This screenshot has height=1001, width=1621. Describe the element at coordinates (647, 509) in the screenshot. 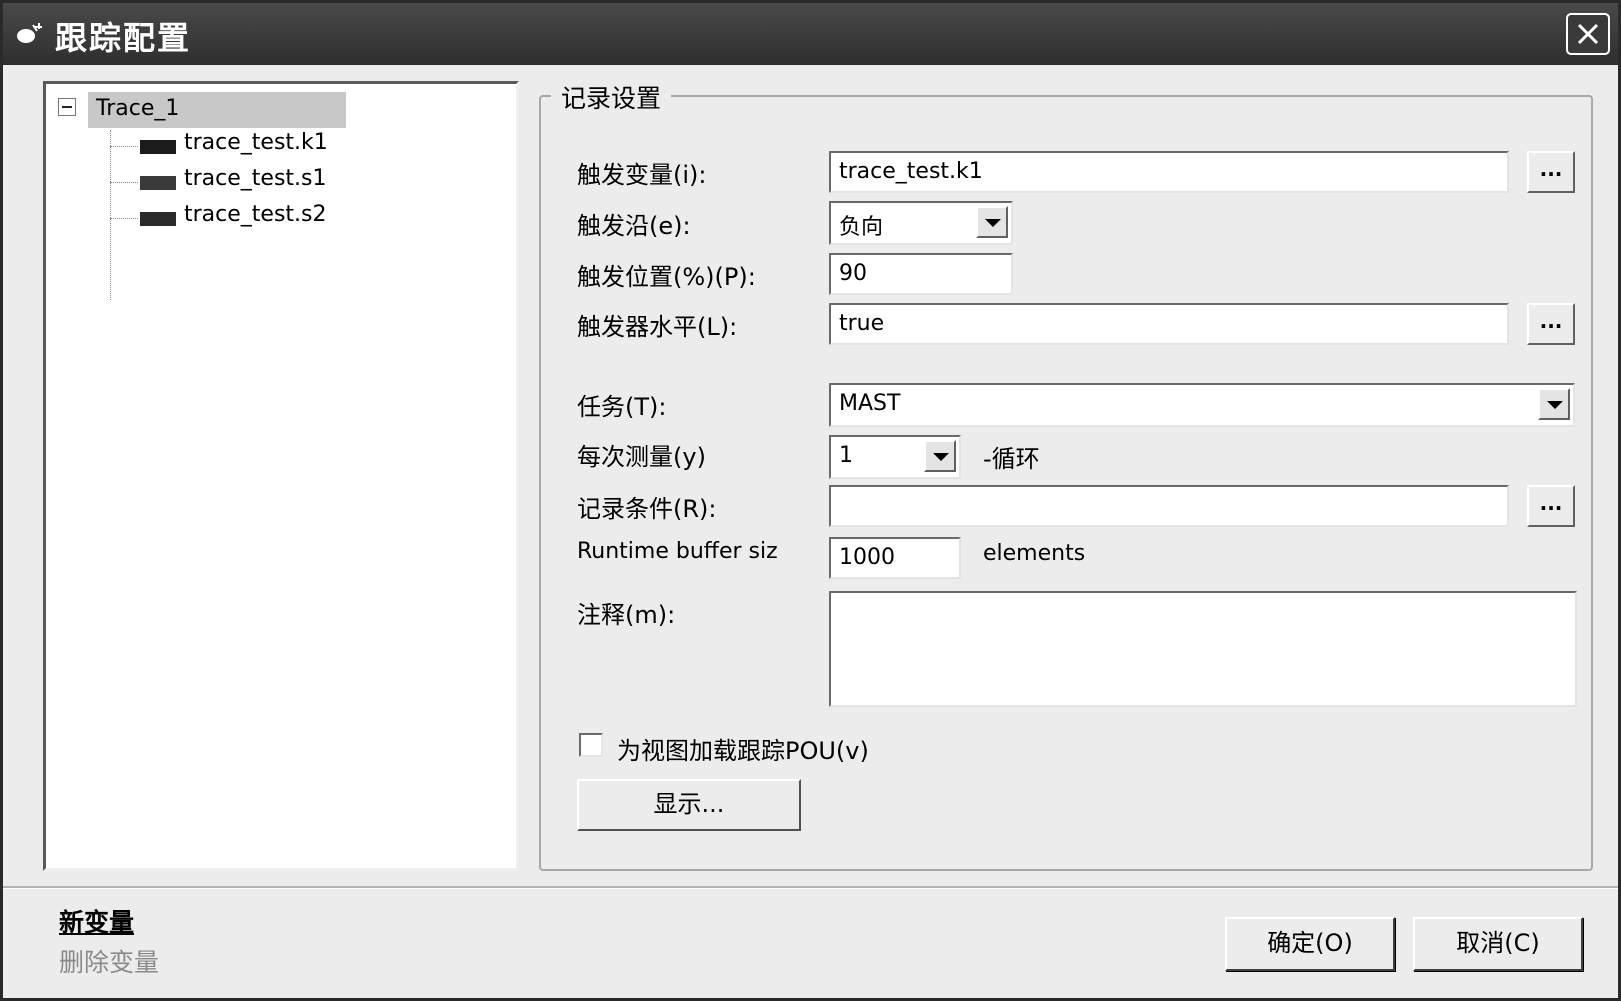

I see `record-condition-label: 记录条件(R):` at that location.